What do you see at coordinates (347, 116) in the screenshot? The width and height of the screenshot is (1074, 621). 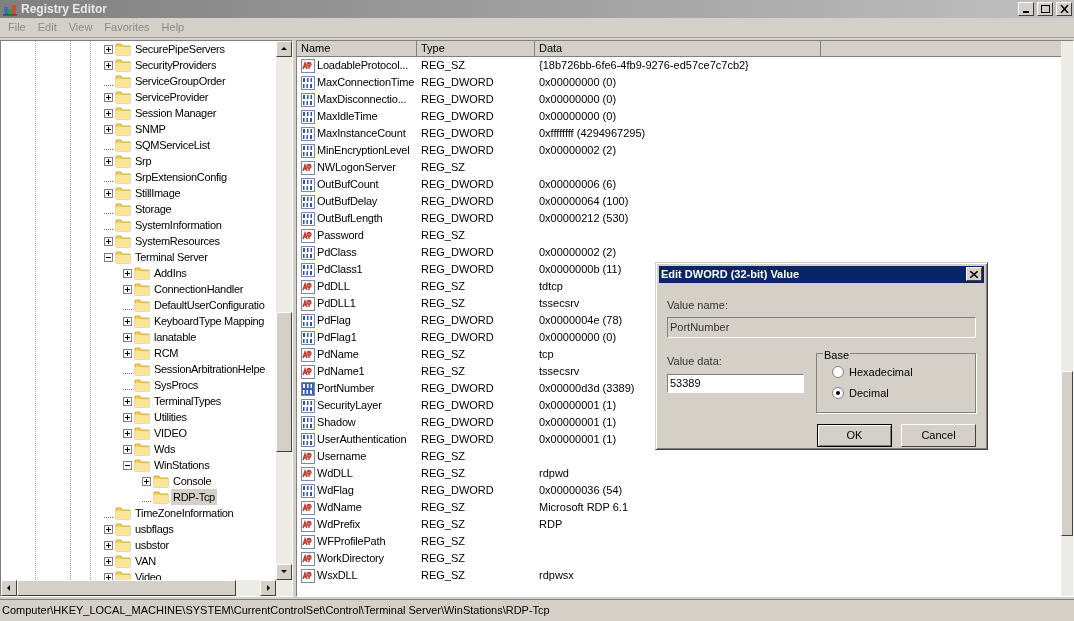 I see `value-name: MaxIdleTime` at bounding box center [347, 116].